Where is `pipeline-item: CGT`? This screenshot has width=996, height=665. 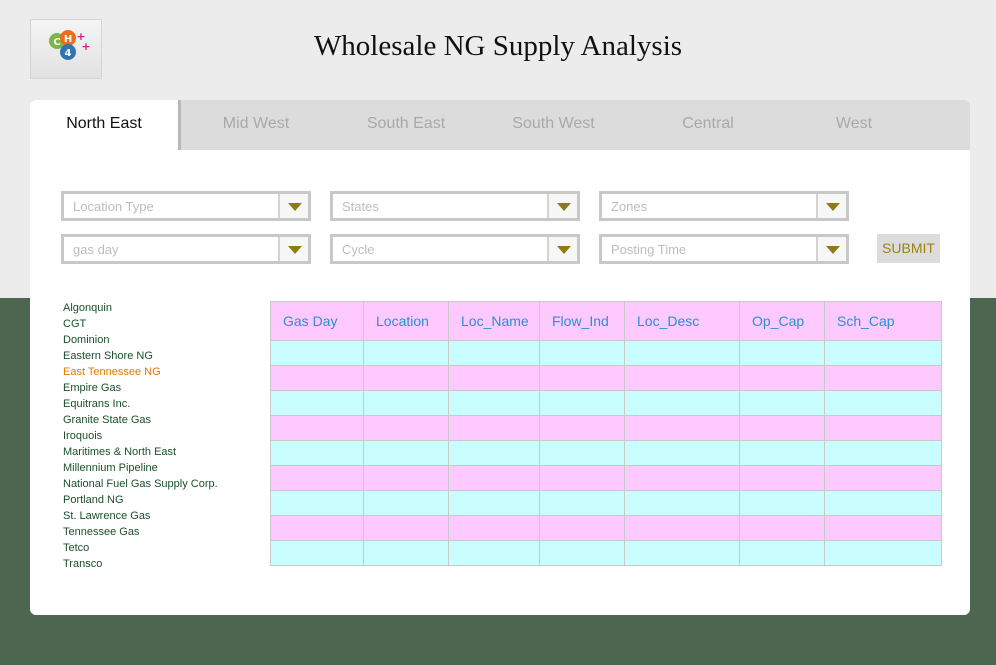
pipeline-item: CGT is located at coordinates (140, 324).